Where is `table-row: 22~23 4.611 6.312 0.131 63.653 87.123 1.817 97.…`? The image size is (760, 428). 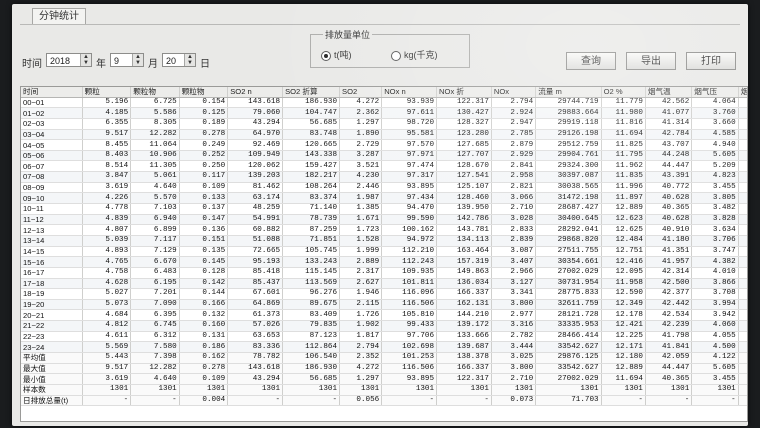
table-row: 22~23 4.611 6.312 0.131 63.653 87.123 1.817 97.… is located at coordinates (384, 337).